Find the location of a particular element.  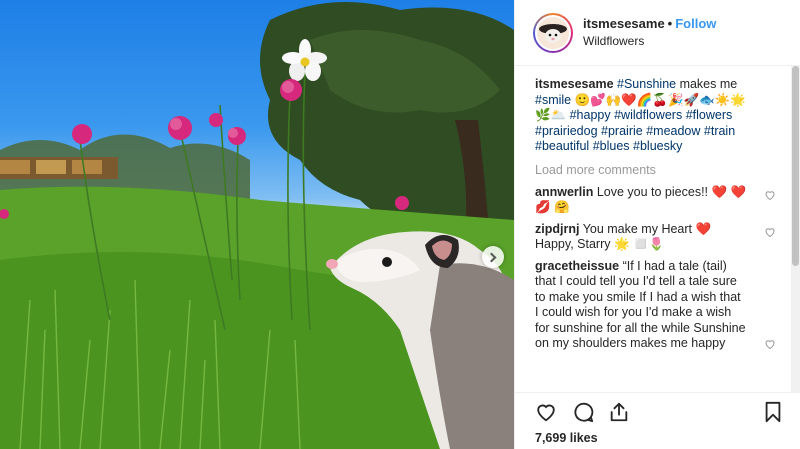

hashtag-link: #prairiedog is located at coordinates (566, 131).